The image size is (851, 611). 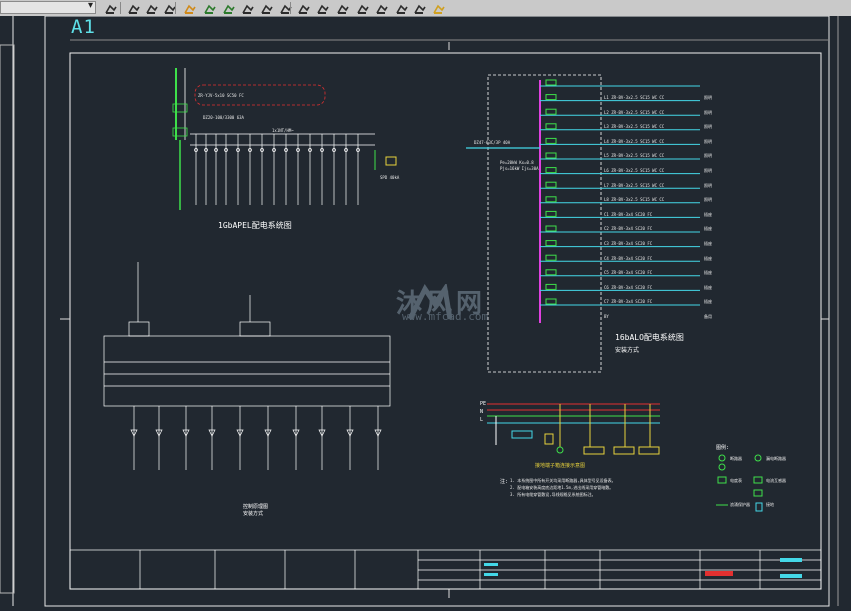 What do you see at coordinates (628, 273) in the screenshot?
I see `circuit-spec: C5 ZR-BV-3x4 SC20 FC` at bounding box center [628, 273].